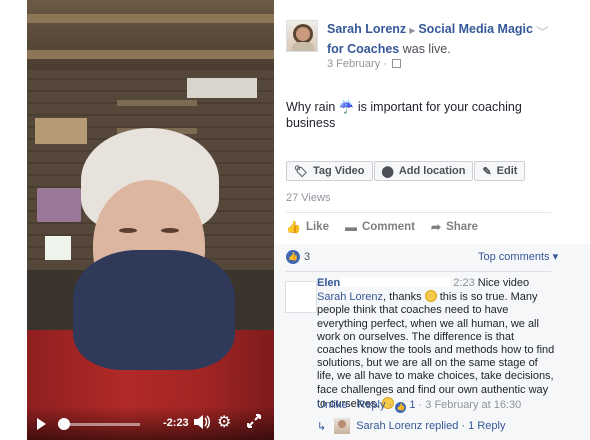 The image size is (590, 440). I want to click on video-frame-crate, so click(59, 205).